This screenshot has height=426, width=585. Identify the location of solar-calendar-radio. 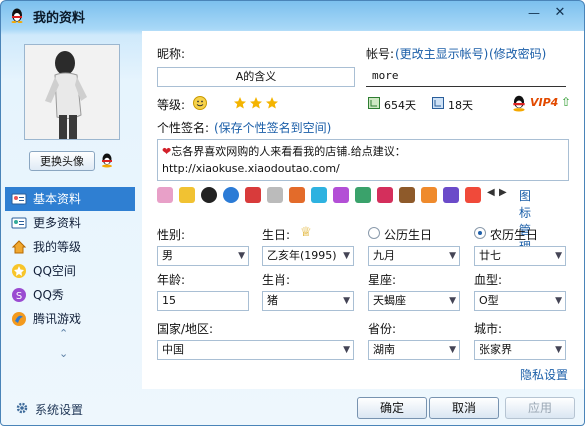
(374, 233).